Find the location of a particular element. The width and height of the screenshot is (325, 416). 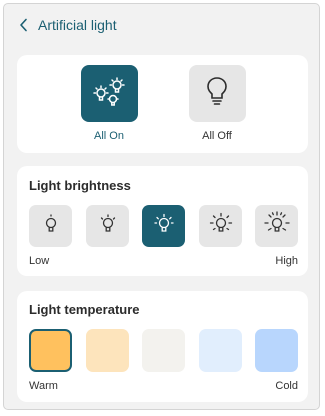

all-on-button: All On is located at coordinates (109, 103).